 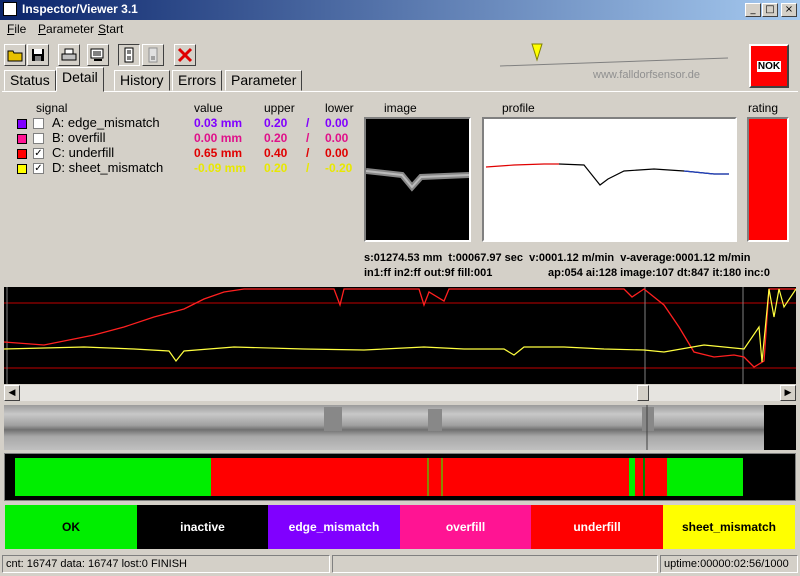 I want to click on profile-plot, so click(x=609, y=179).